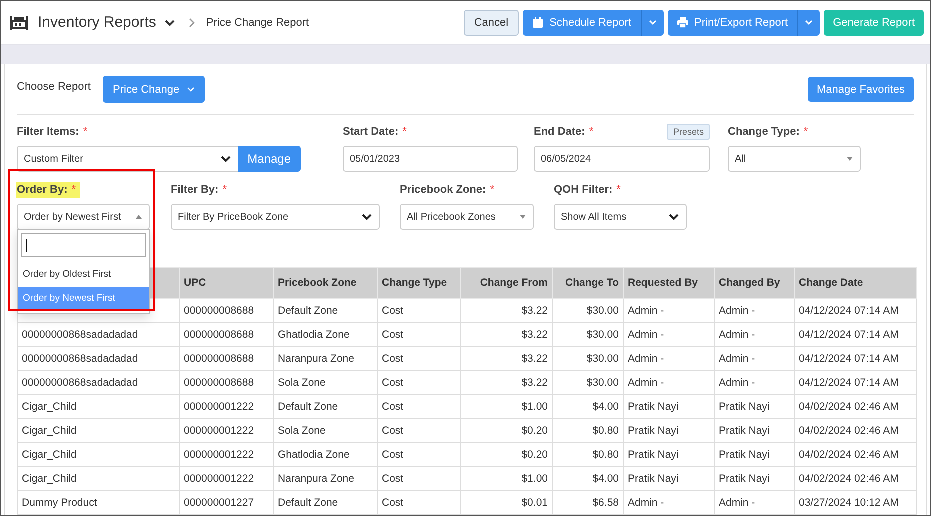 This screenshot has height=516, width=931. I want to click on dropdown-option: Order by Oldest First, so click(83, 275).